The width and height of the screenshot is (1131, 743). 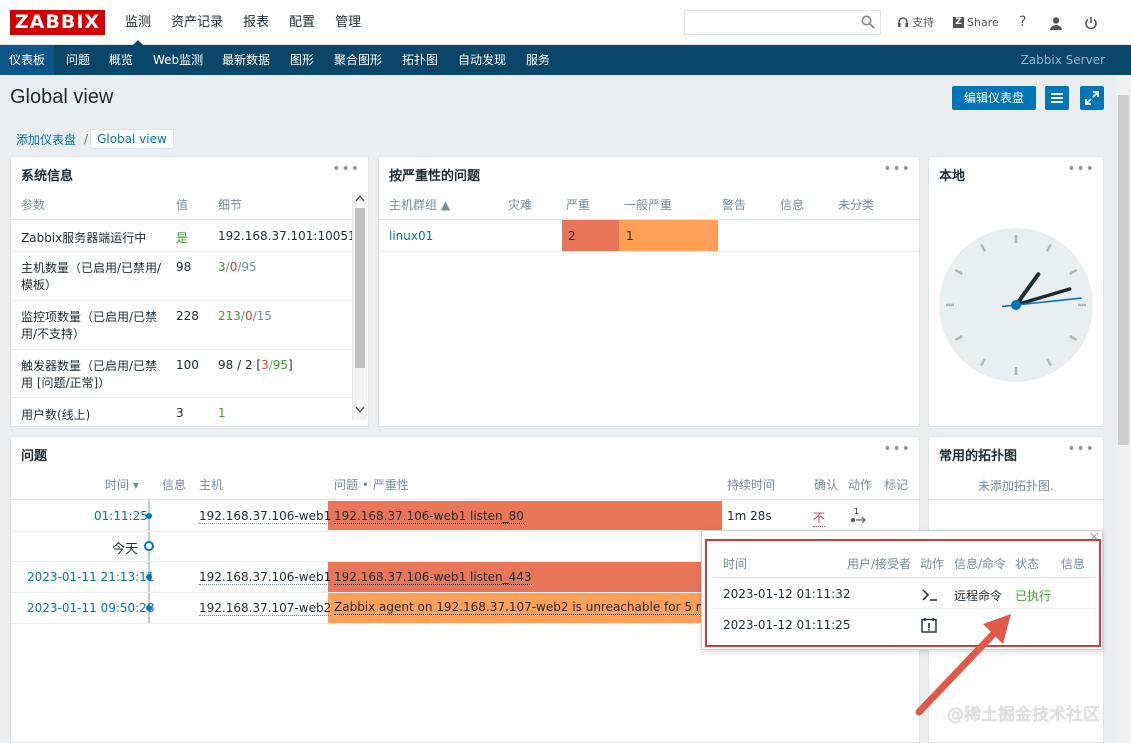 What do you see at coordinates (246, 60) in the screenshot?
I see `submenu-latest-data: 最新数据` at bounding box center [246, 60].